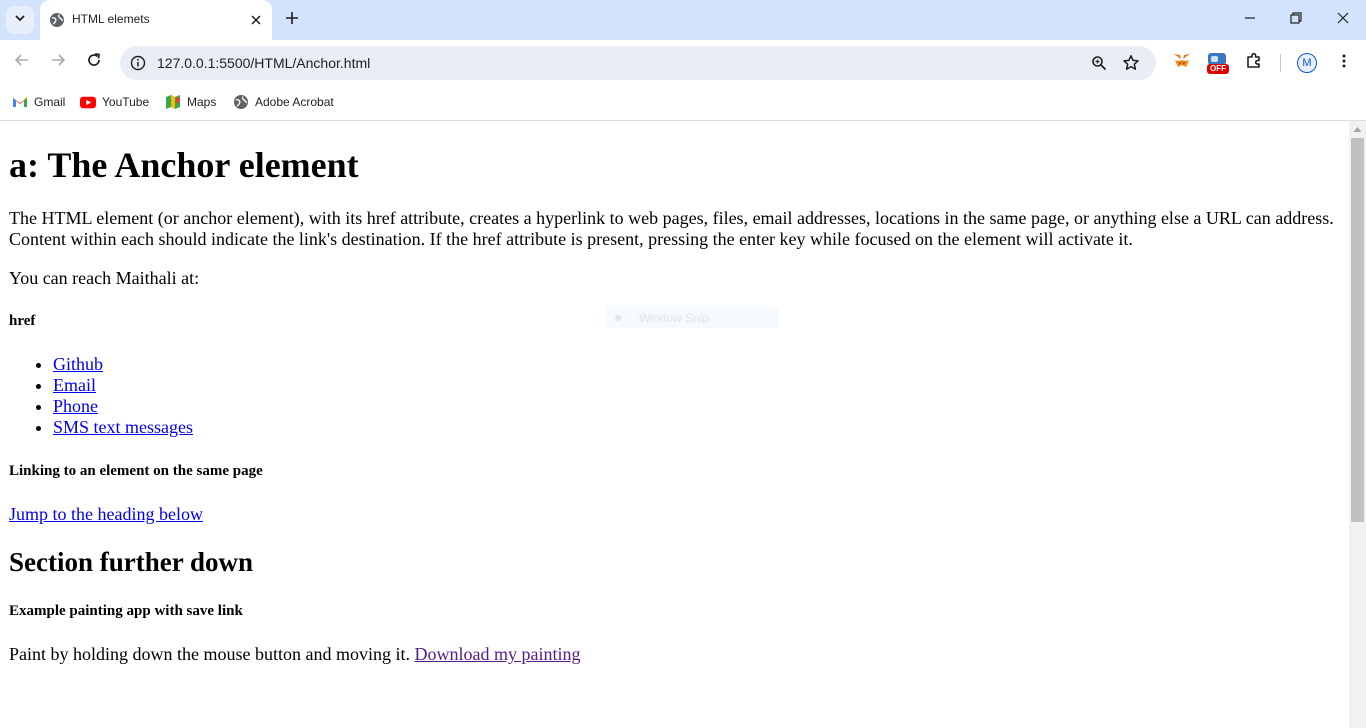 Image resolution: width=1366 pixels, height=728 pixels. I want to click on bookmark-adobe-acrobat: Adobe Acrobat, so click(283, 102).